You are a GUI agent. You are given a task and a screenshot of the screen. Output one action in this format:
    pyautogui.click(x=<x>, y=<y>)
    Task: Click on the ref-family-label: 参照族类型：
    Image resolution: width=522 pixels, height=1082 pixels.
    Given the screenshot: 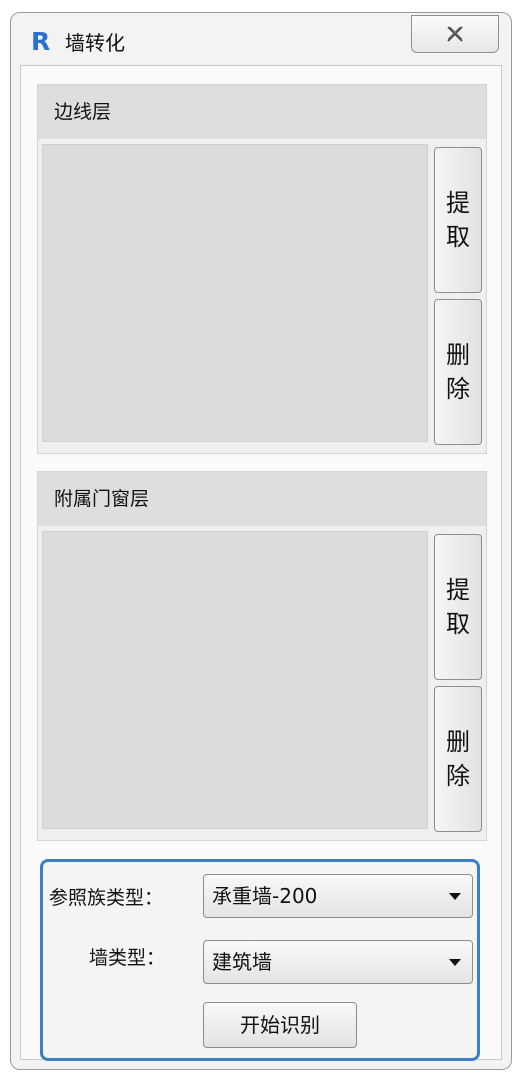 What is the action you would take?
    pyautogui.click(x=106, y=898)
    